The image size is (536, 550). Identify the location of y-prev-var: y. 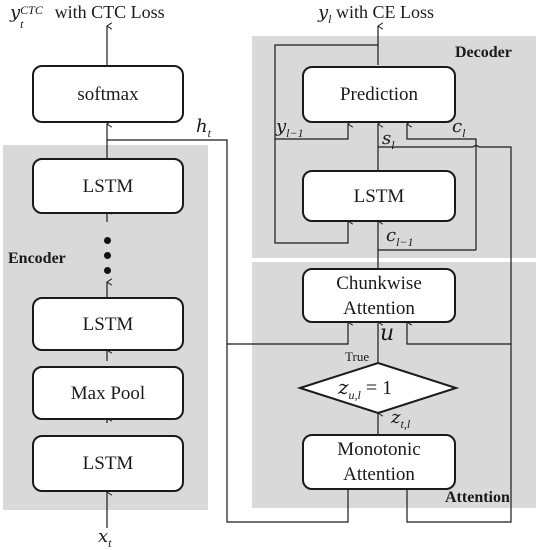
(281, 126).